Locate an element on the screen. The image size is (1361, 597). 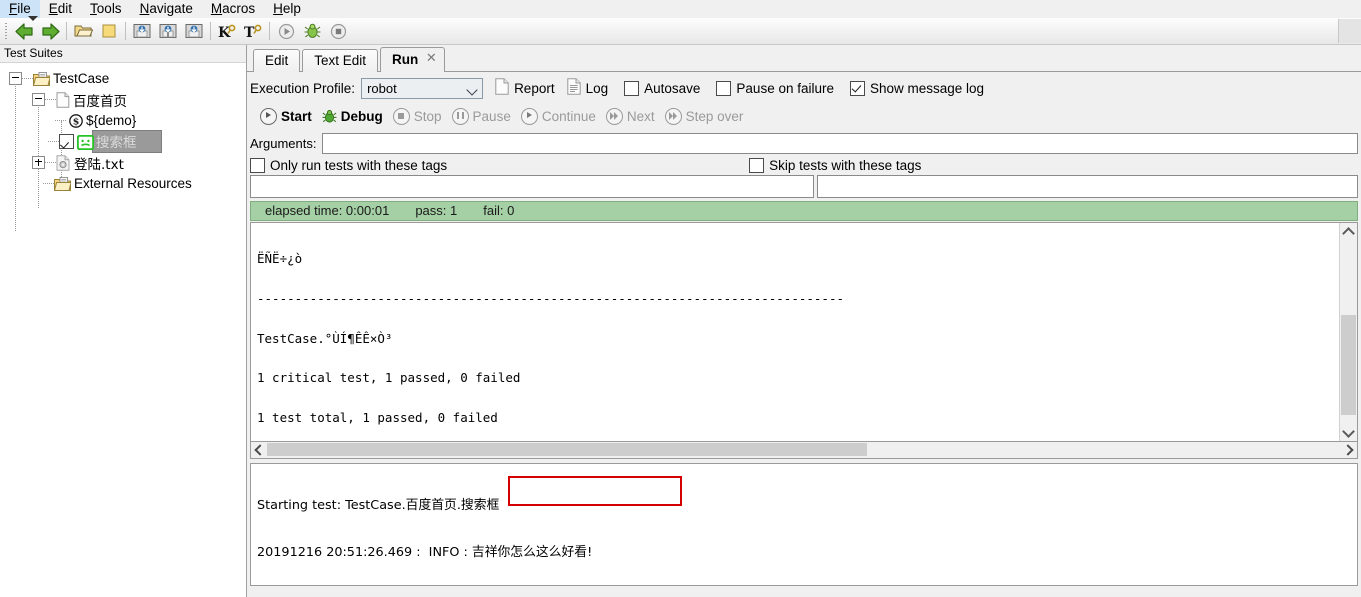
stop-button: Stop is located at coordinates (417, 116).